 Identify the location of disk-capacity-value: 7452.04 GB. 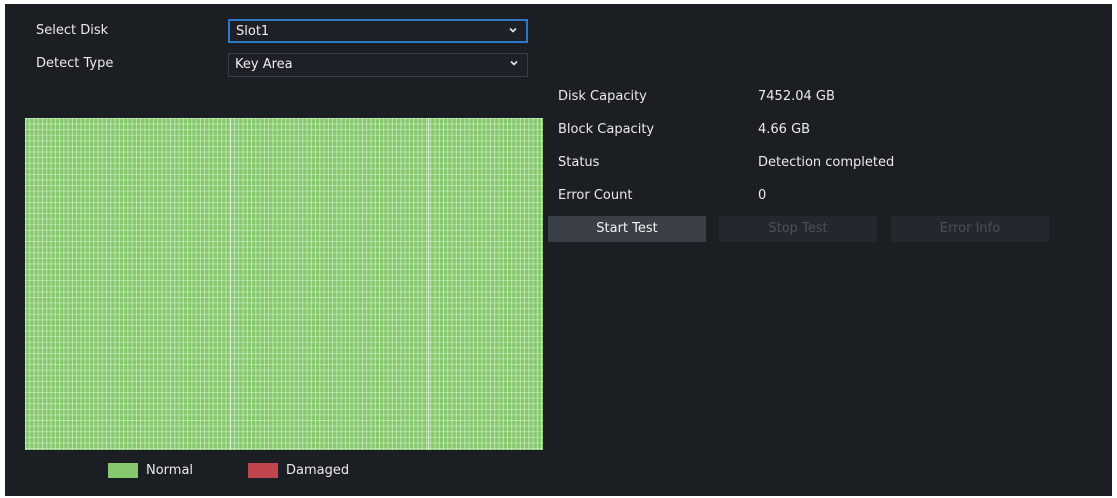
(796, 96).